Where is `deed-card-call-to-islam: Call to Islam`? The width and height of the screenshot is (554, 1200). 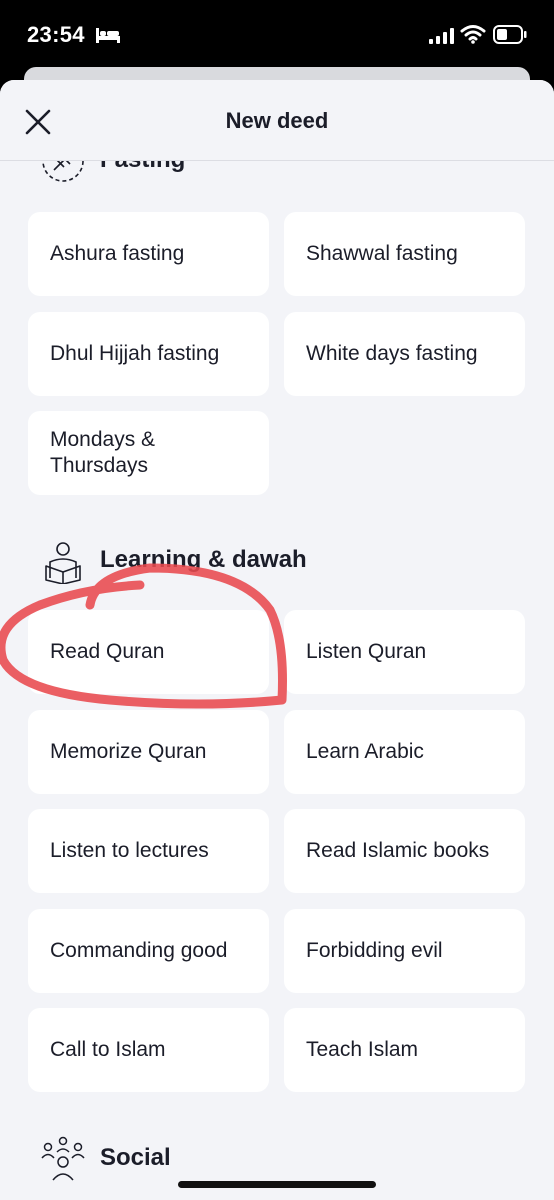 deed-card-call-to-islam: Call to Islam is located at coordinates (148, 1050).